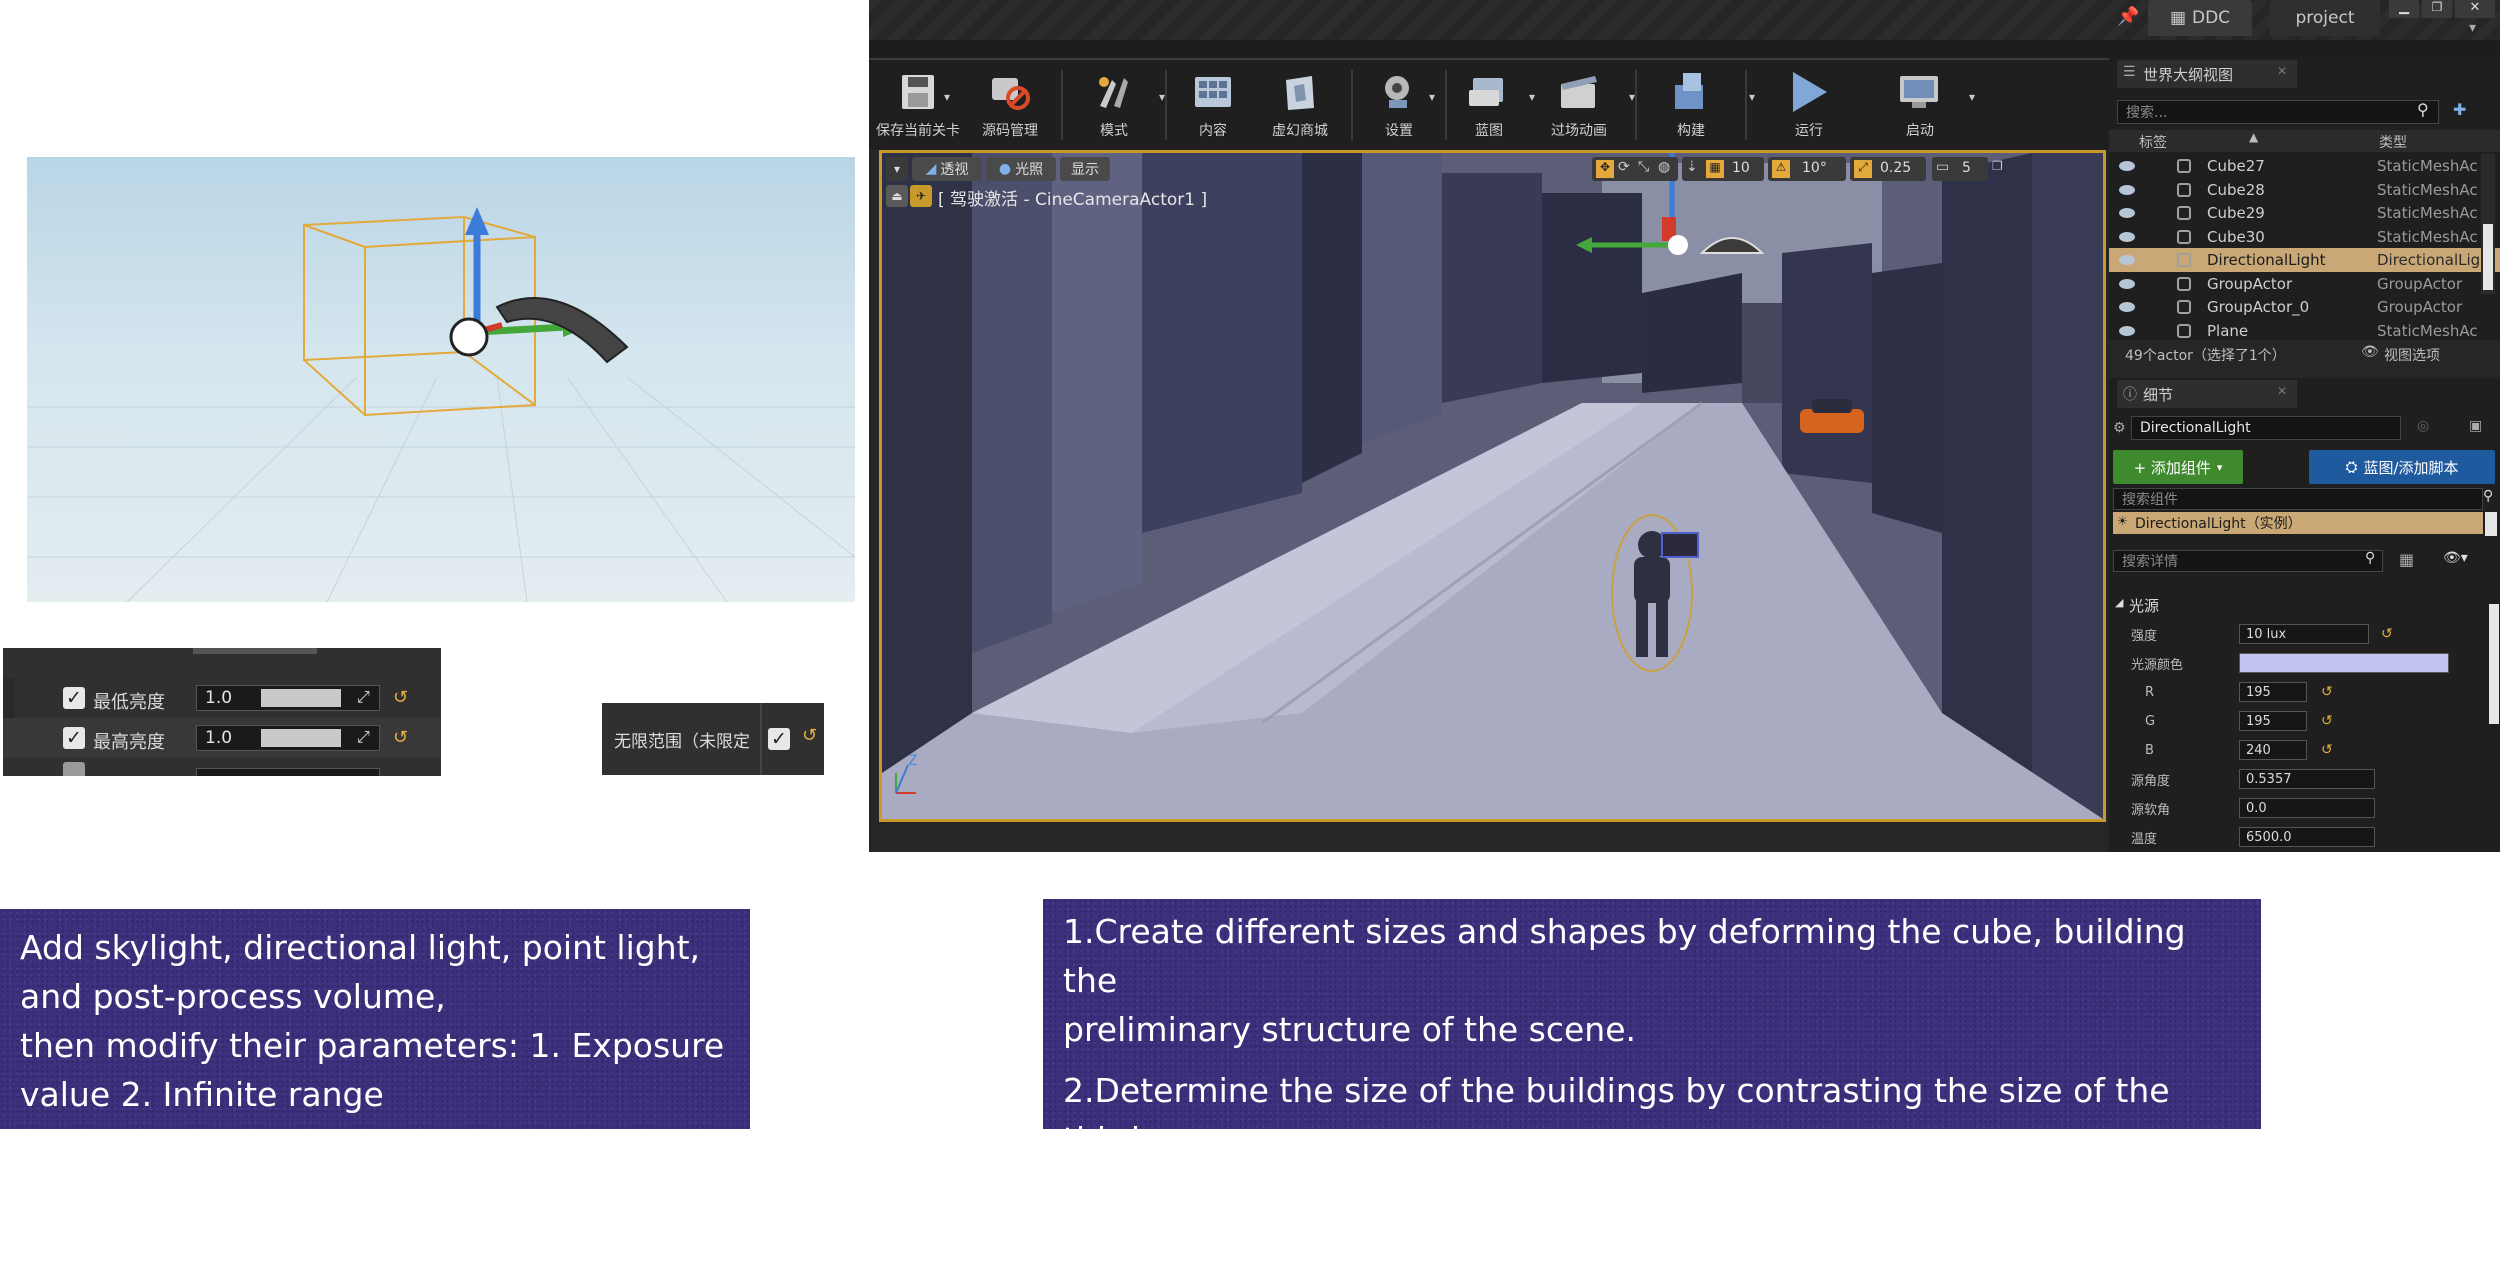 This screenshot has height=1262, width=2500. I want to click on col-type: 类型, so click(2393, 142).